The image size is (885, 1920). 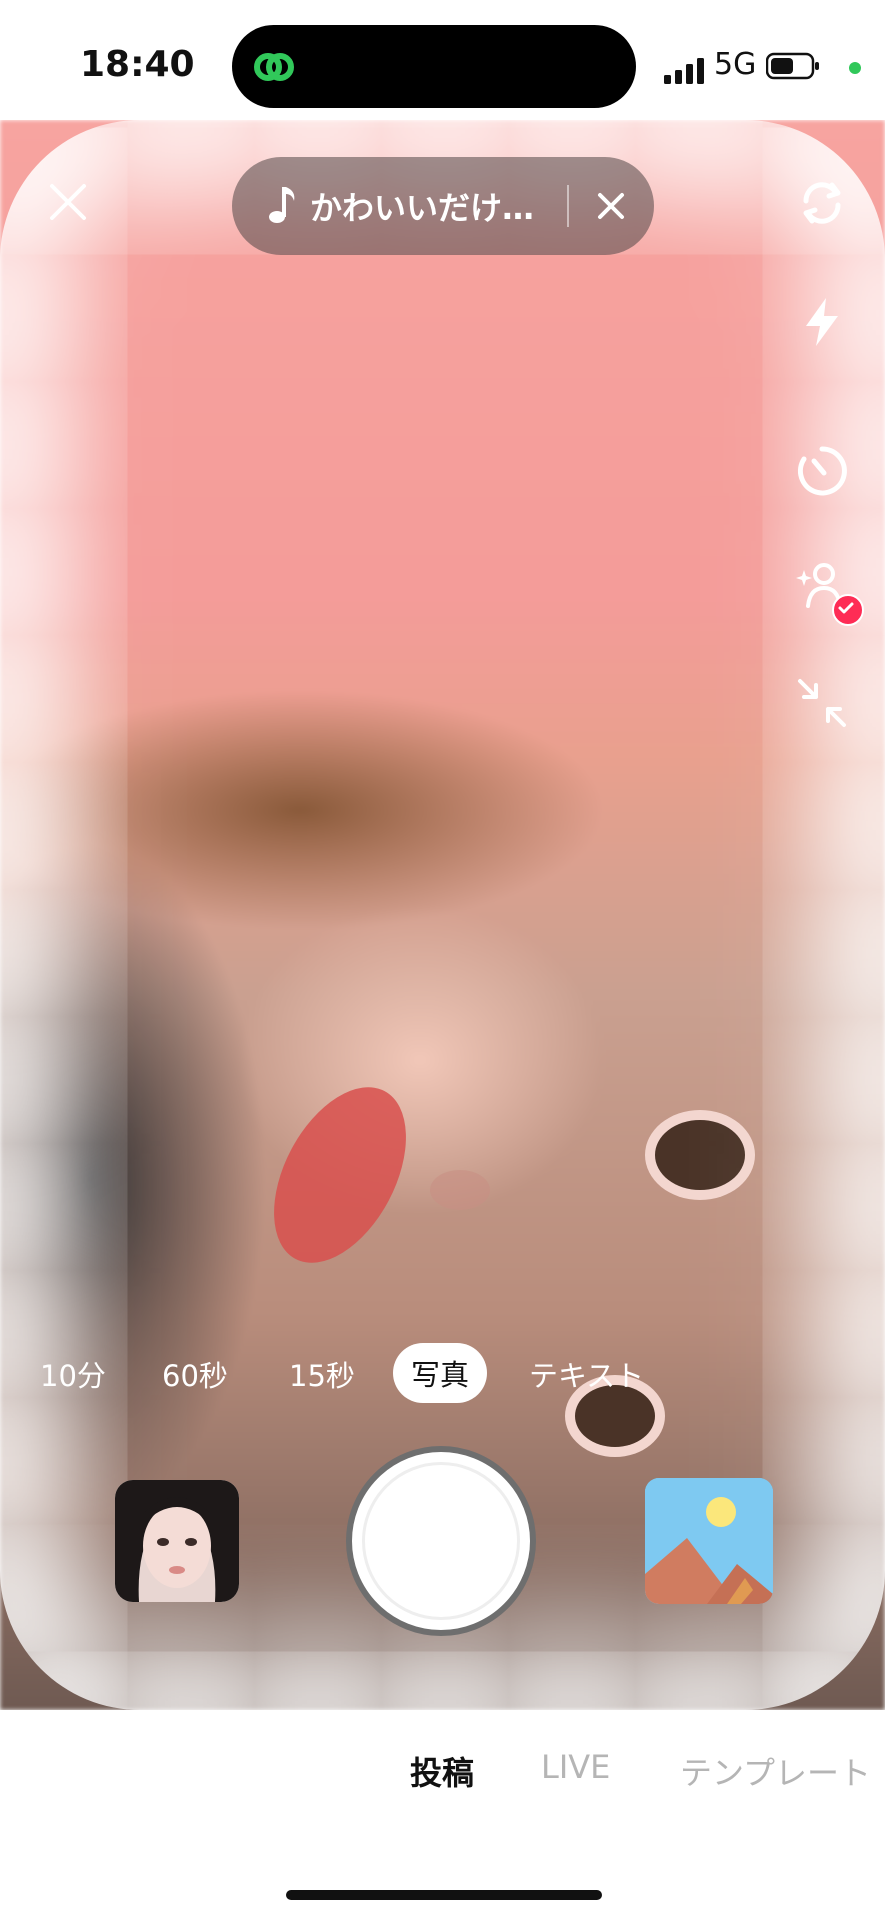 I want to click on flip-camera-icon, so click(x=822, y=203).